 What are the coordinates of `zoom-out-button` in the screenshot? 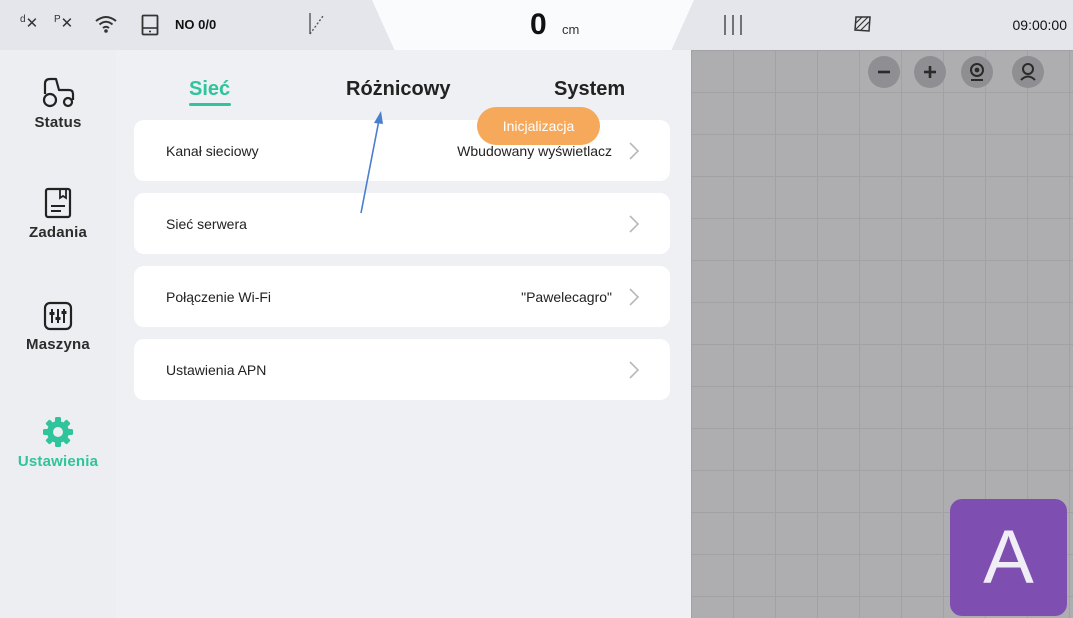 It's located at (884, 72).